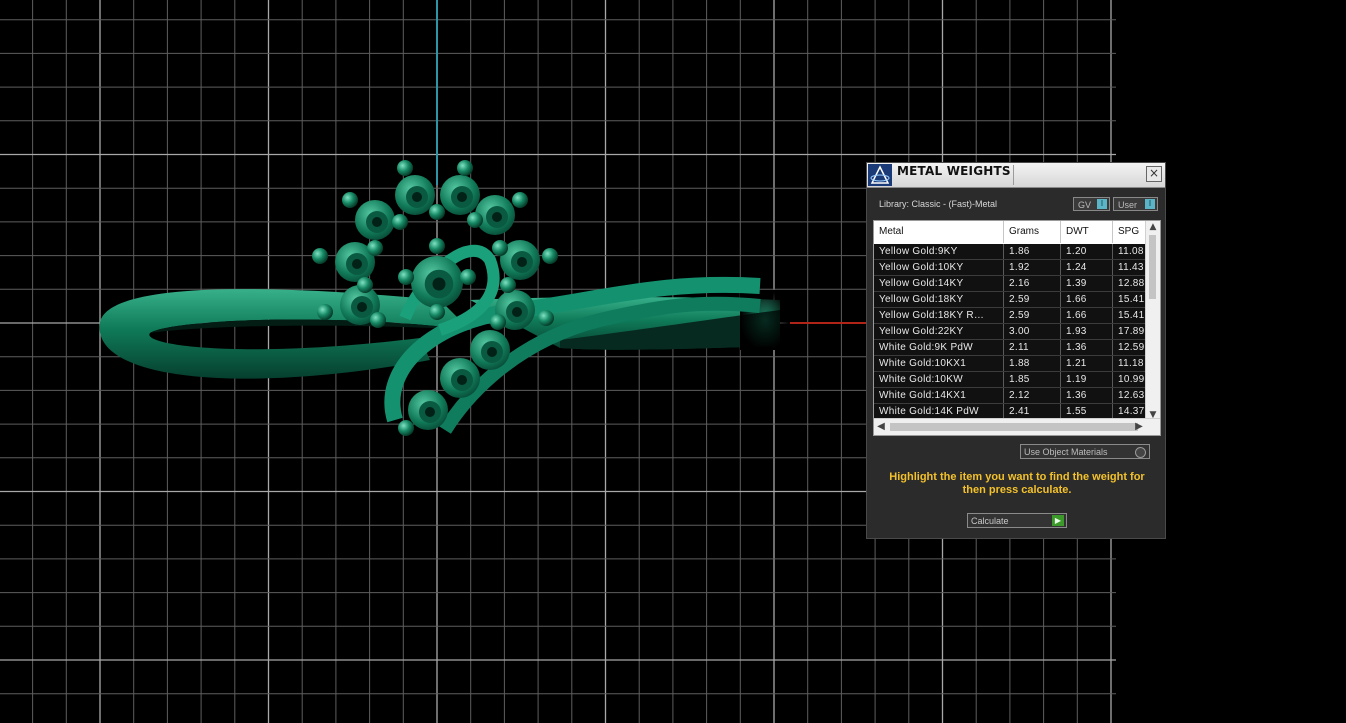 The width and height of the screenshot is (1346, 723). Describe the element at coordinates (1087, 411) in the screenshot. I see `dwt-cell: 1.55` at that location.